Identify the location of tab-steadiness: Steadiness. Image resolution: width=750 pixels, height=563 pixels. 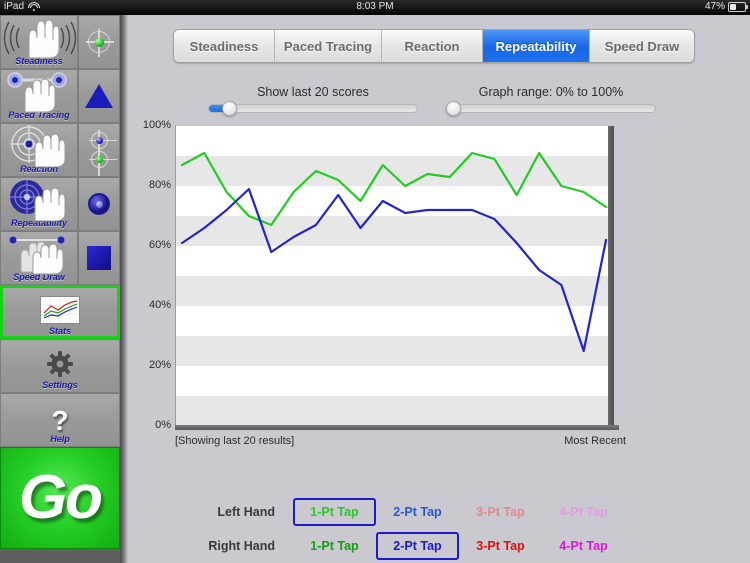
(224, 46).